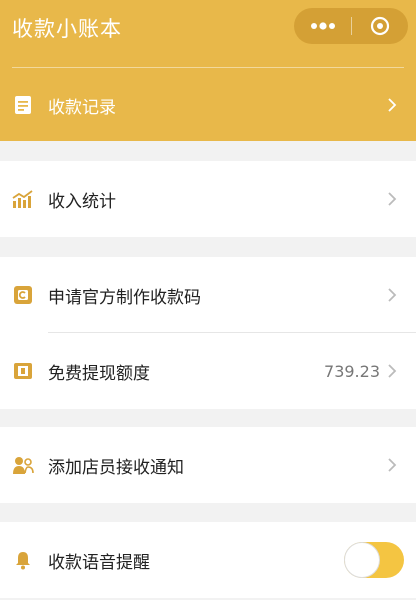  I want to click on qrcode-card-icon, so click(23, 295).